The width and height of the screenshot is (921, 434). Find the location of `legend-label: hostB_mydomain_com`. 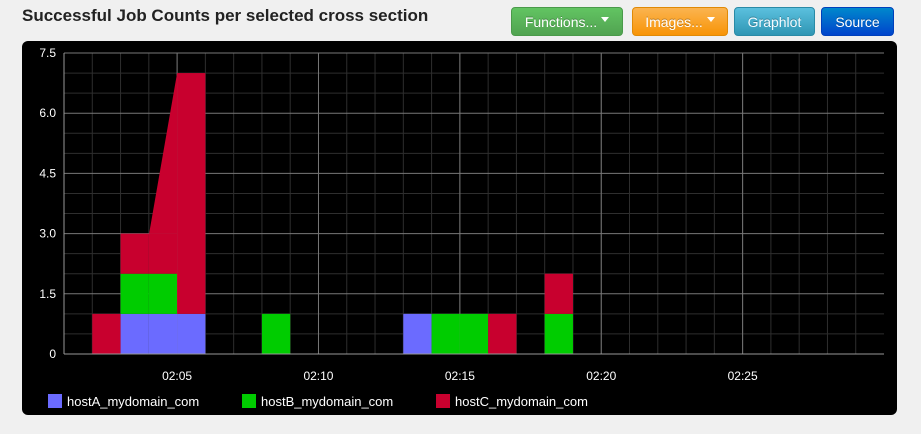

legend-label: hostB_mydomain_com is located at coordinates (327, 401).